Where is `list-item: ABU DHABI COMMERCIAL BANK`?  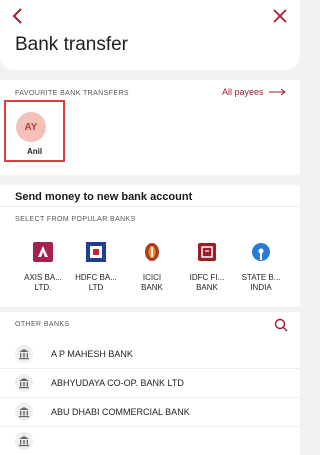 list-item: ABU DHABI COMMERCIAL BANK is located at coordinates (150, 412).